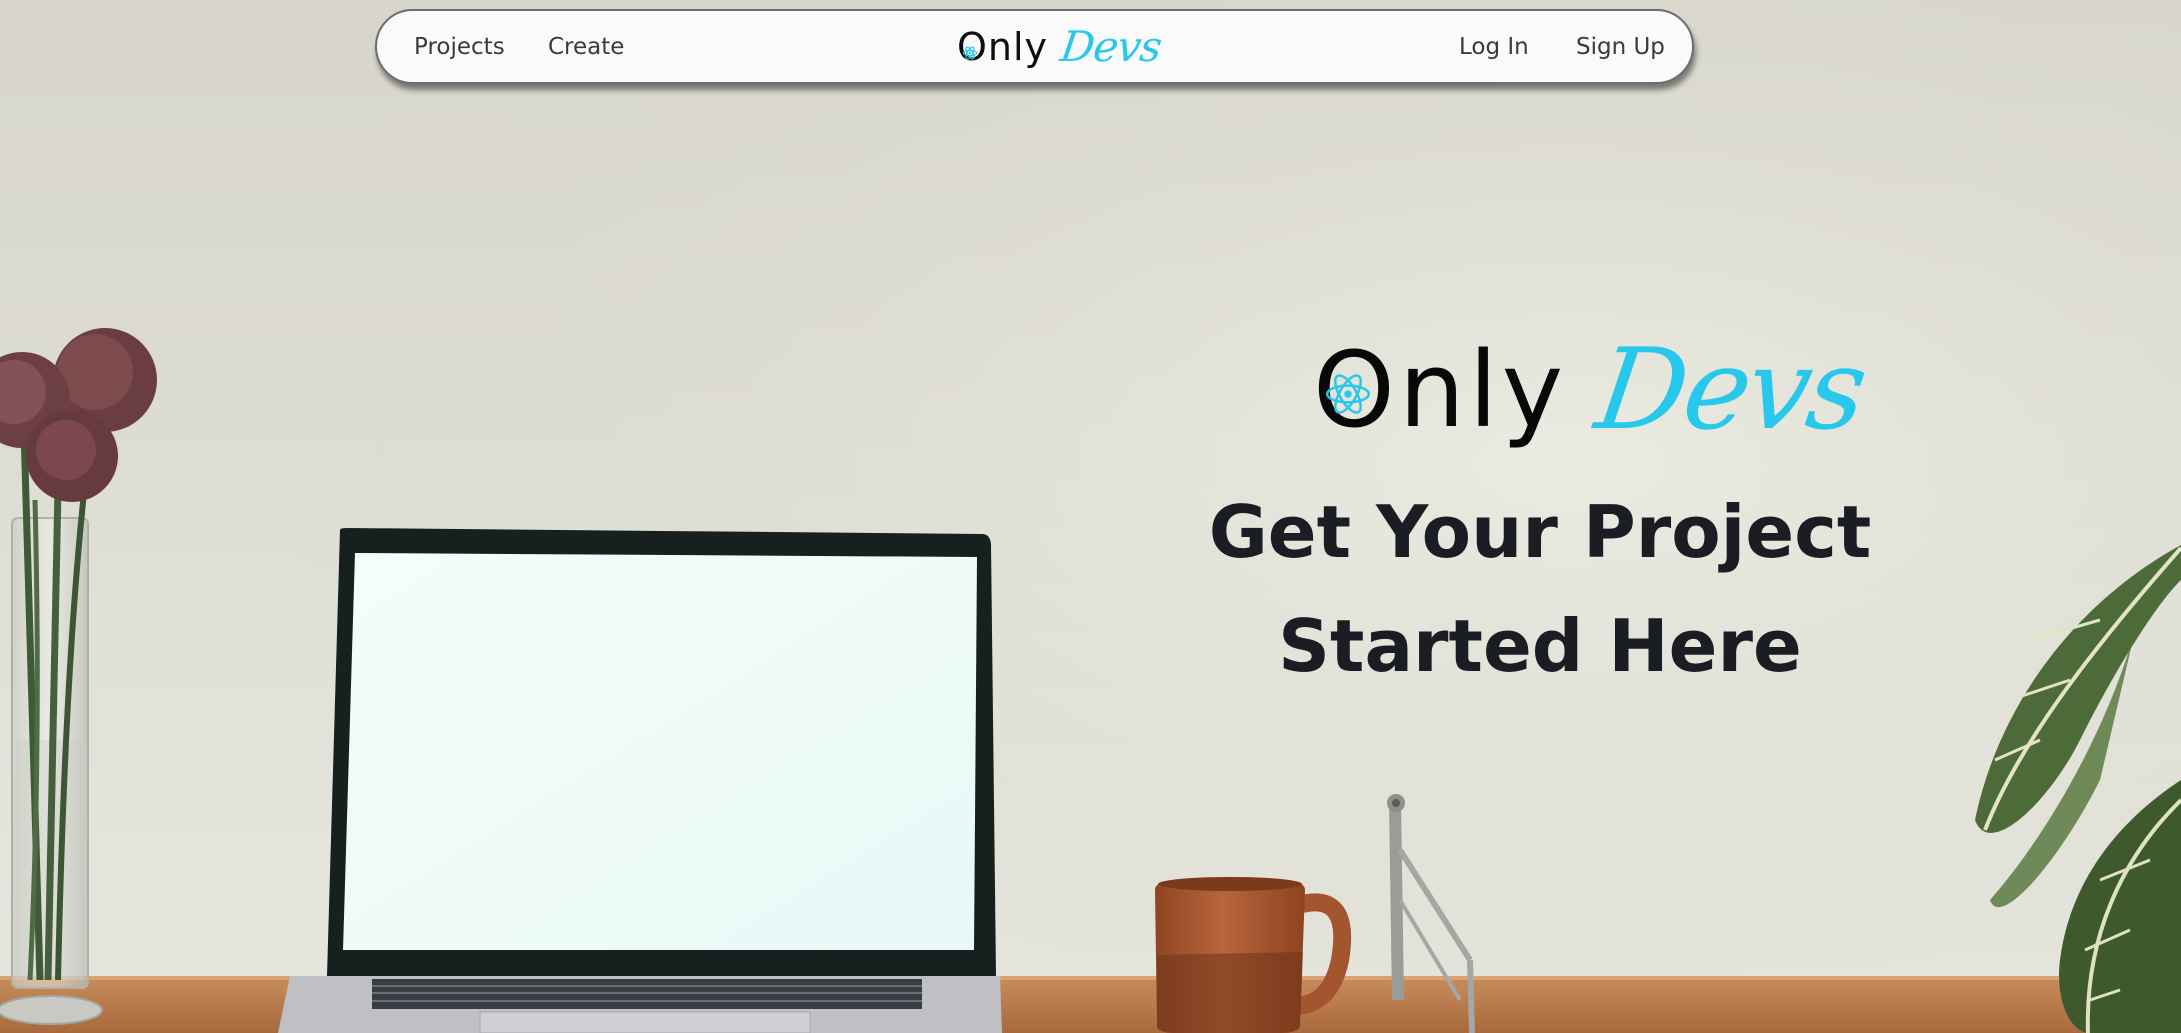 The width and height of the screenshot is (2181, 1033). I want to click on nav-link-signup: Sign Up, so click(1620, 47).